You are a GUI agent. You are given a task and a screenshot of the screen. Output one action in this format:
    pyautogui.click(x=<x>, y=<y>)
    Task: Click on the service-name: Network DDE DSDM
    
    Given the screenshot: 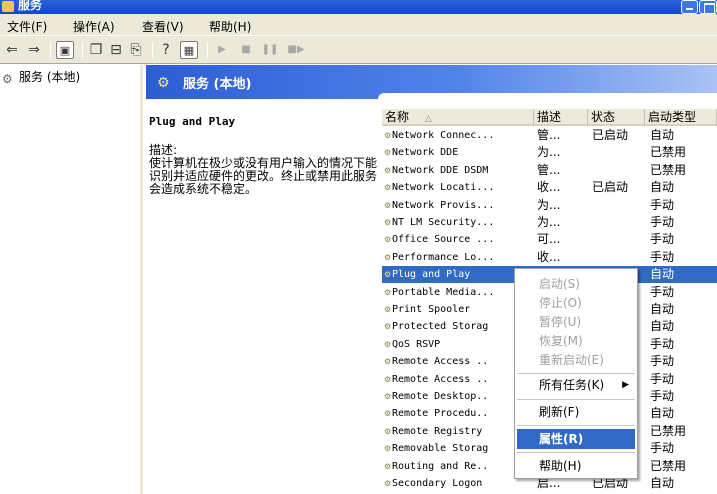 What is the action you would take?
    pyautogui.click(x=440, y=170)
    